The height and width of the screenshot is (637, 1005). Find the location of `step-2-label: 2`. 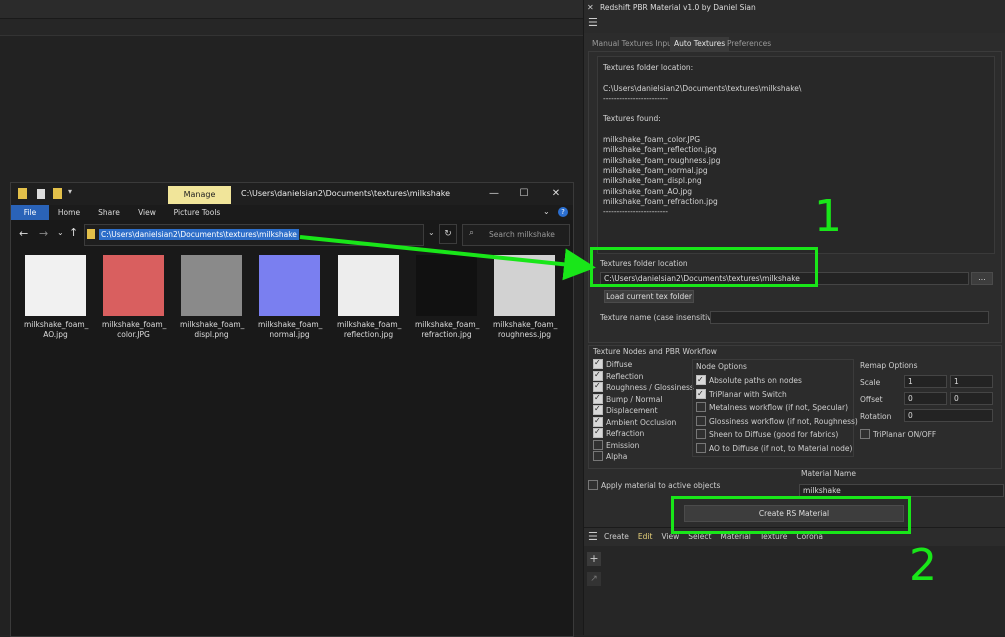

step-2-label: 2 is located at coordinates (923, 565).